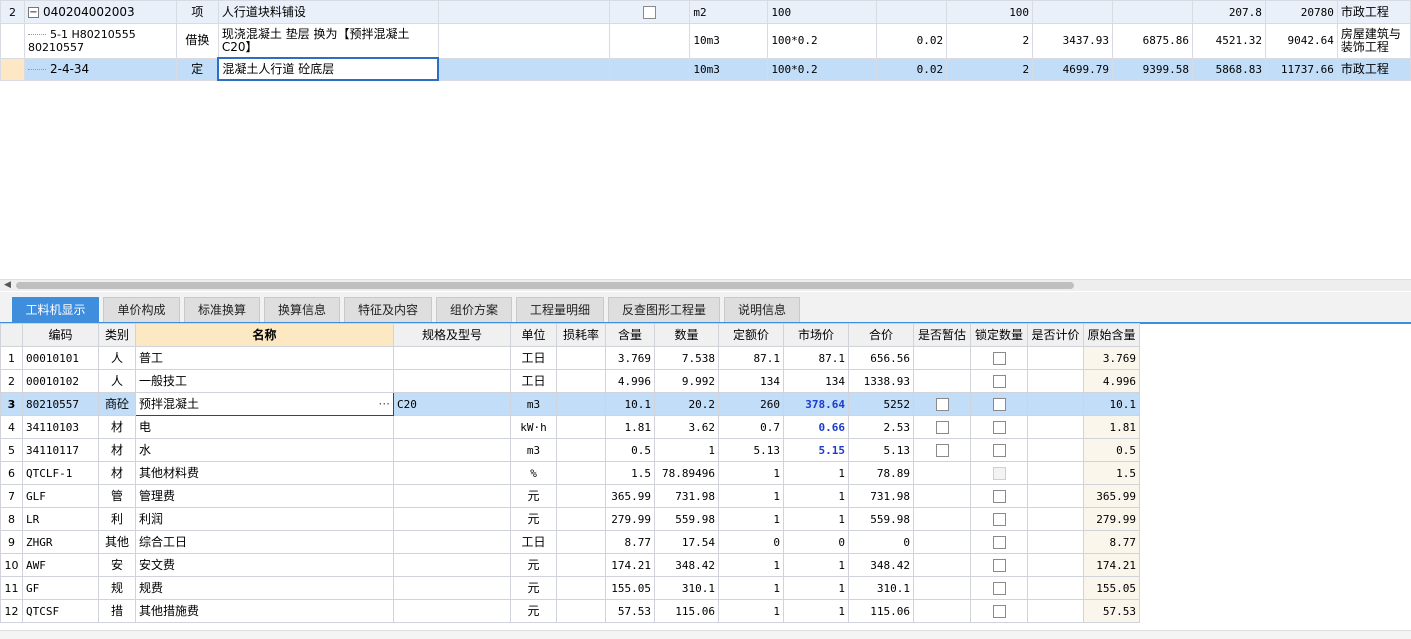 This screenshot has width=1411, height=639. Describe the element at coordinates (630, 381) in the screenshot. I see `cell-content: 4.996` at that location.